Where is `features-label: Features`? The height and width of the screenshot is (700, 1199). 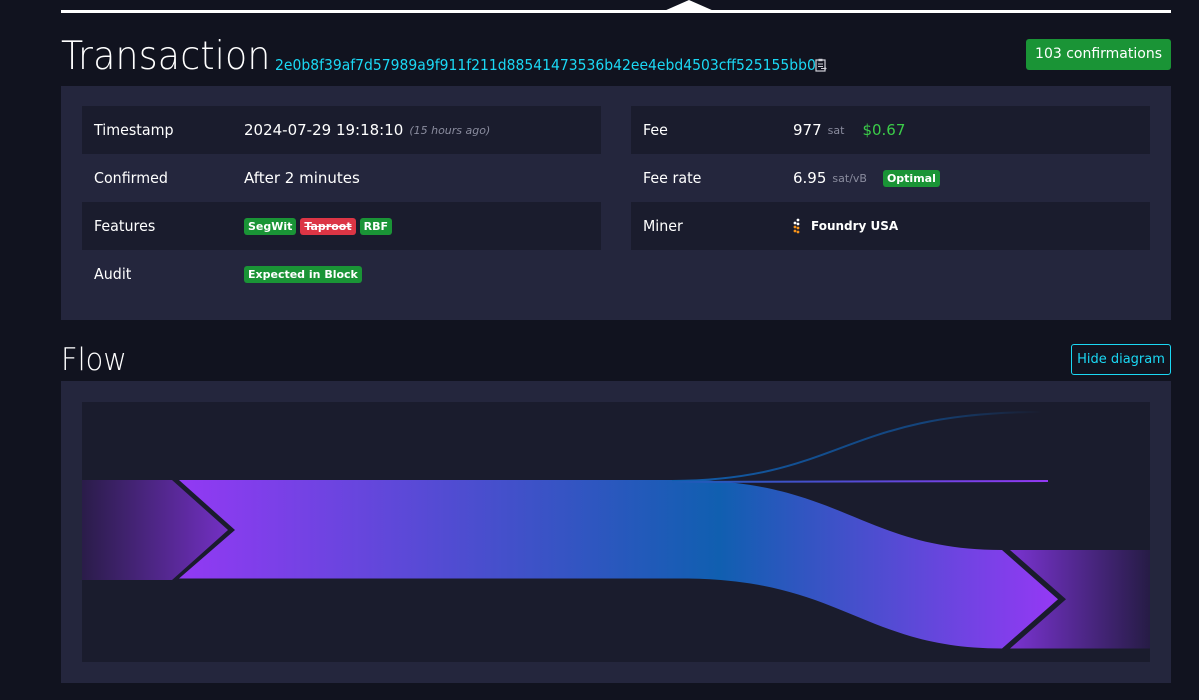 features-label: Features is located at coordinates (125, 226).